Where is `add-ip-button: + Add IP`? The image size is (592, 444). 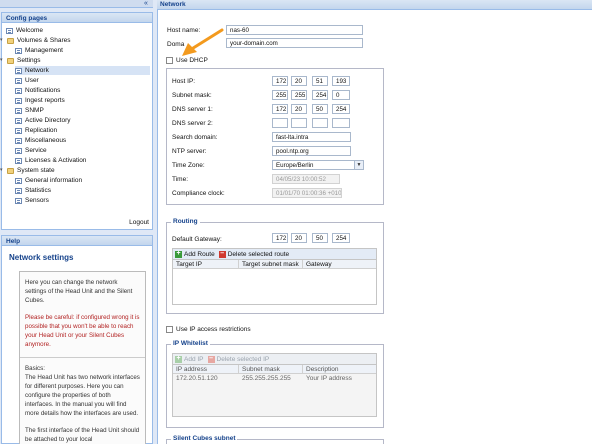 add-ip-button: + Add IP is located at coordinates (189, 359).